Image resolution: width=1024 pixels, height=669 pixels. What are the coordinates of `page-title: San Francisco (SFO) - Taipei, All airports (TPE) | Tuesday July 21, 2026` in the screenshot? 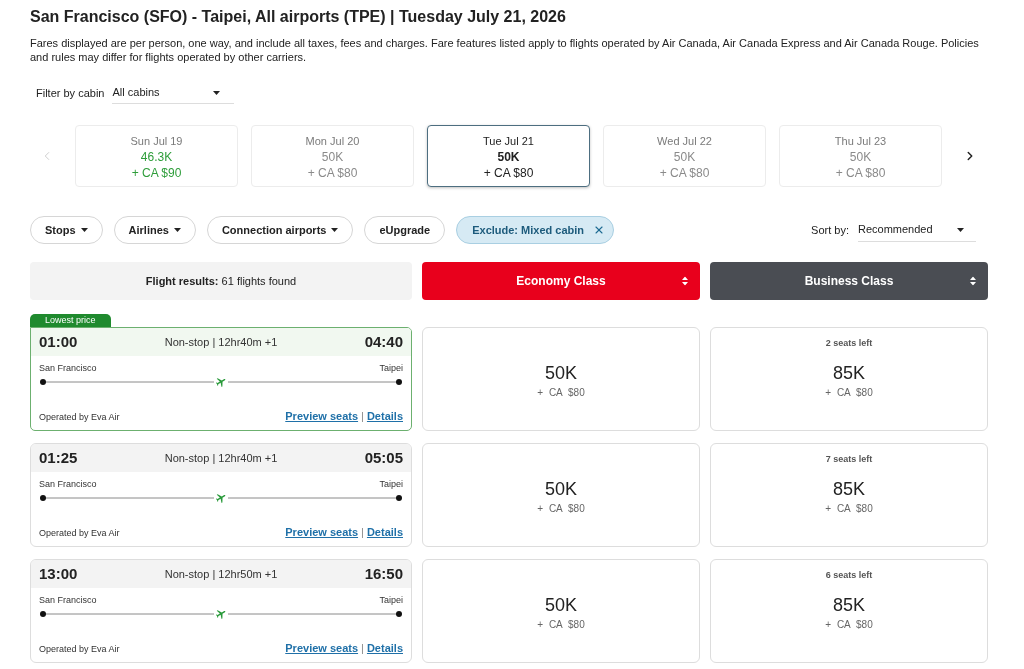 It's located at (298, 17).